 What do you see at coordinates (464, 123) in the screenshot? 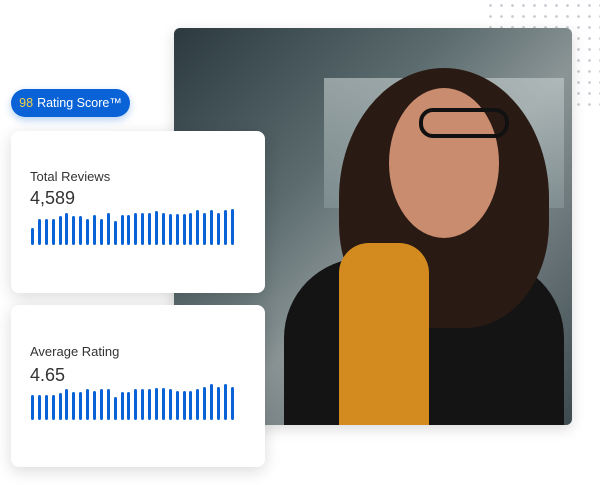
I see `glasses` at bounding box center [464, 123].